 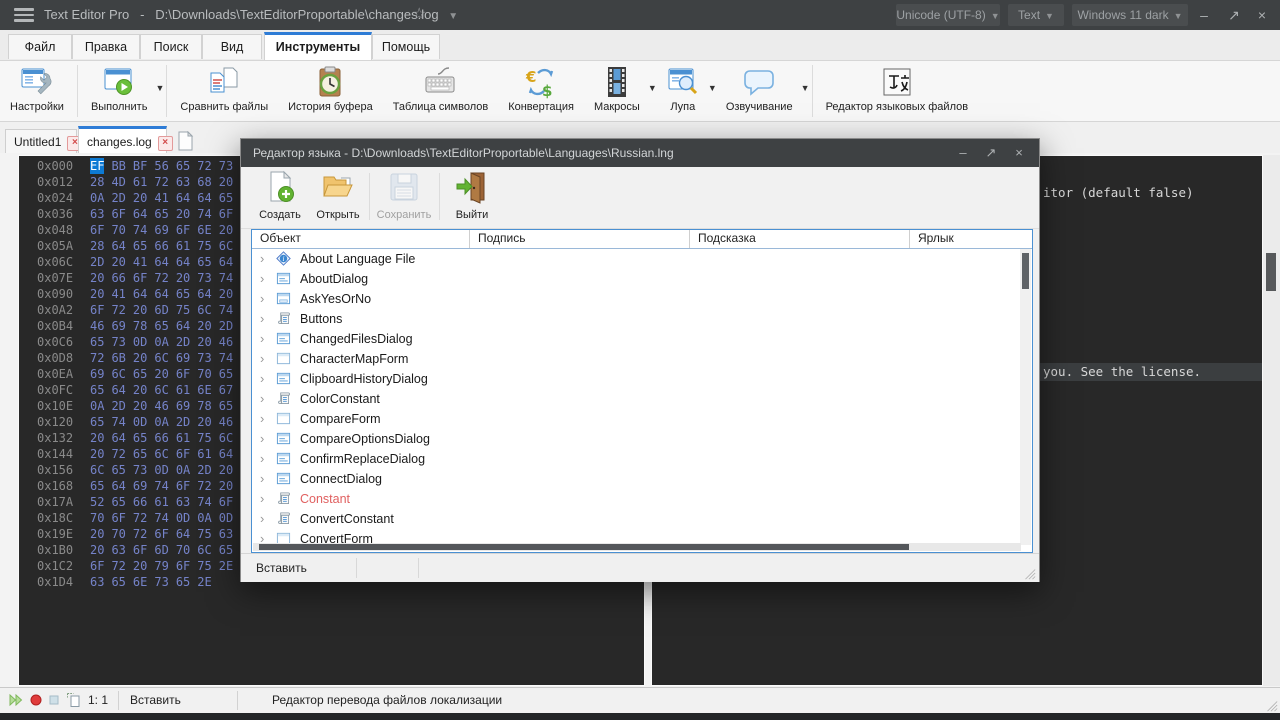 What do you see at coordinates (1036, 15) in the screenshot?
I see `doc-type-dropdown: Text ▼` at bounding box center [1036, 15].